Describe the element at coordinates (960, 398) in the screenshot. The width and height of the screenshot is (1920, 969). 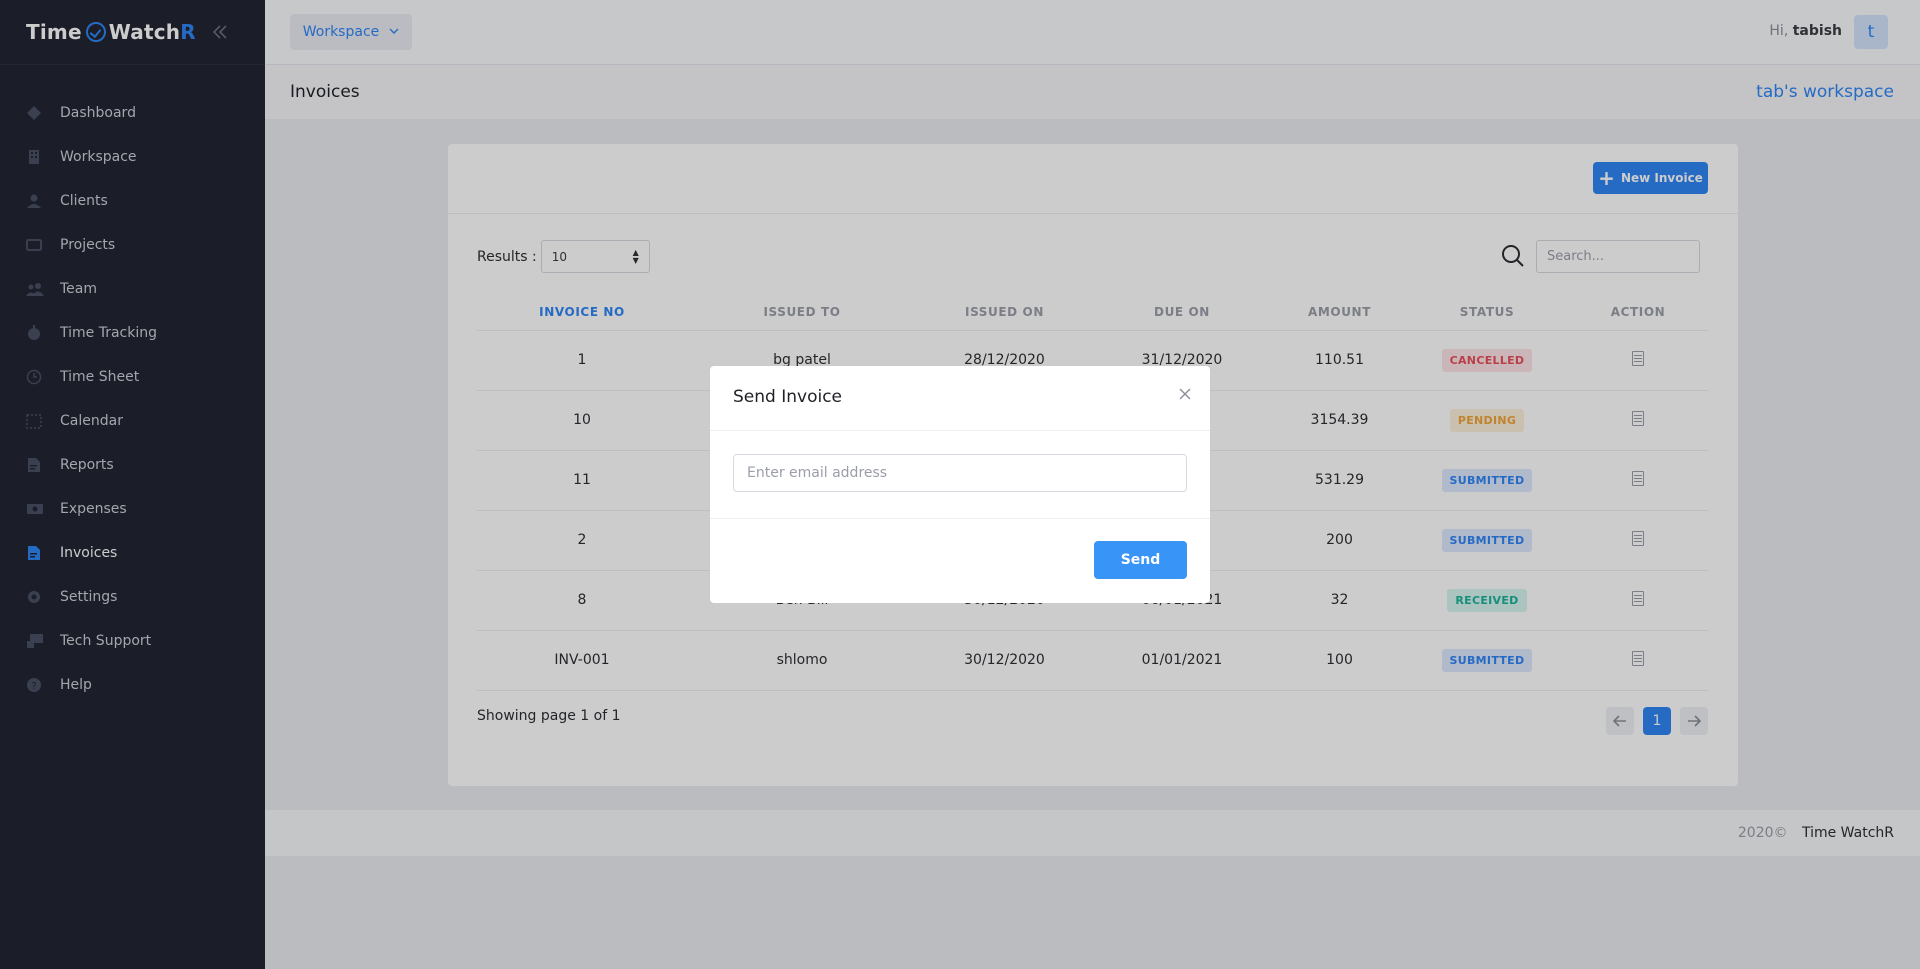
I see `modal-header: Send Invoice` at that location.